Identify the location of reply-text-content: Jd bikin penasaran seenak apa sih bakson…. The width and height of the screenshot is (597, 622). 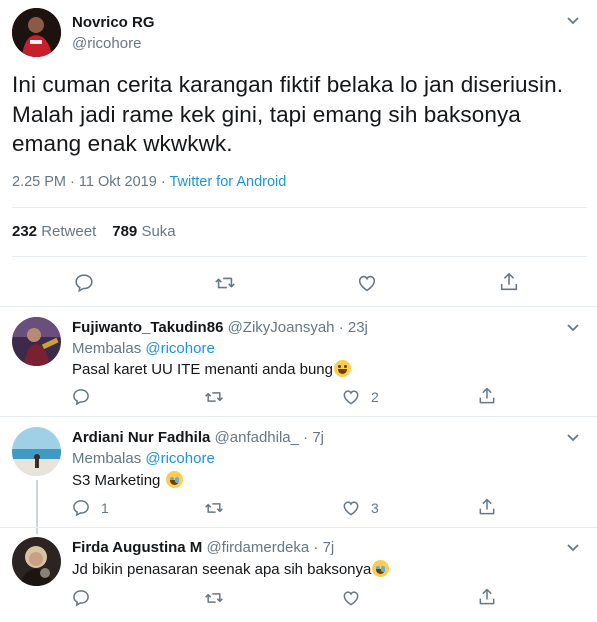
(222, 569).